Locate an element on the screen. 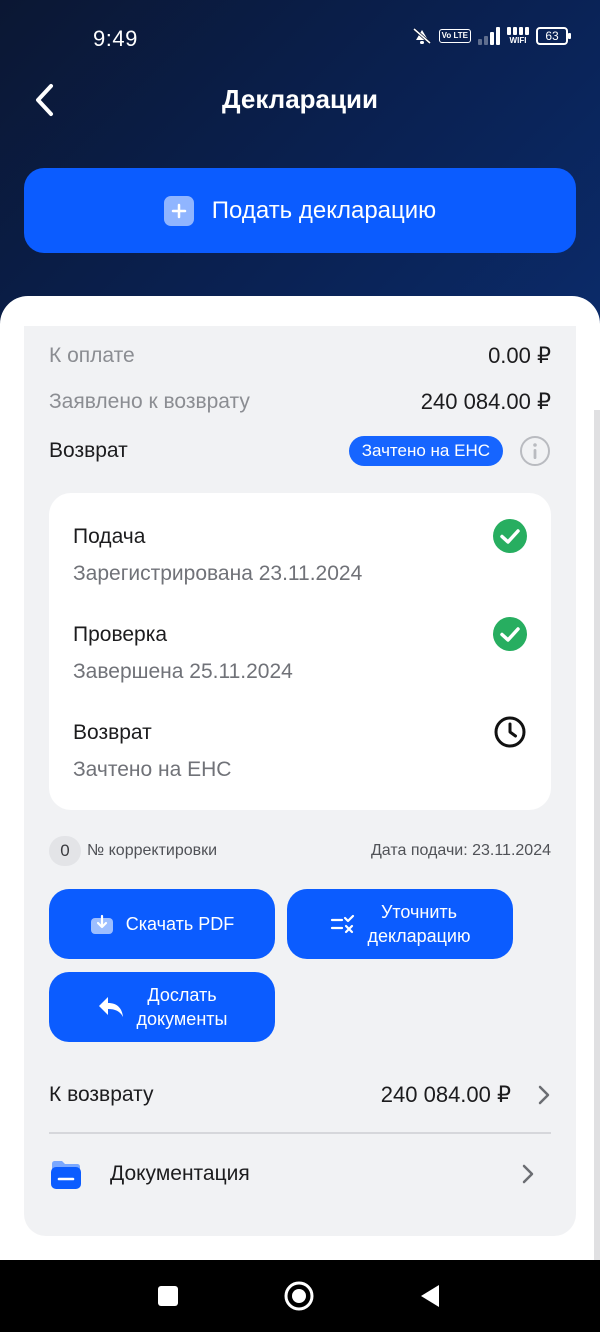 This screenshot has height=1332, width=600. refund-status-row: Возврат Зачтено на ЕНС is located at coordinates (300, 451).